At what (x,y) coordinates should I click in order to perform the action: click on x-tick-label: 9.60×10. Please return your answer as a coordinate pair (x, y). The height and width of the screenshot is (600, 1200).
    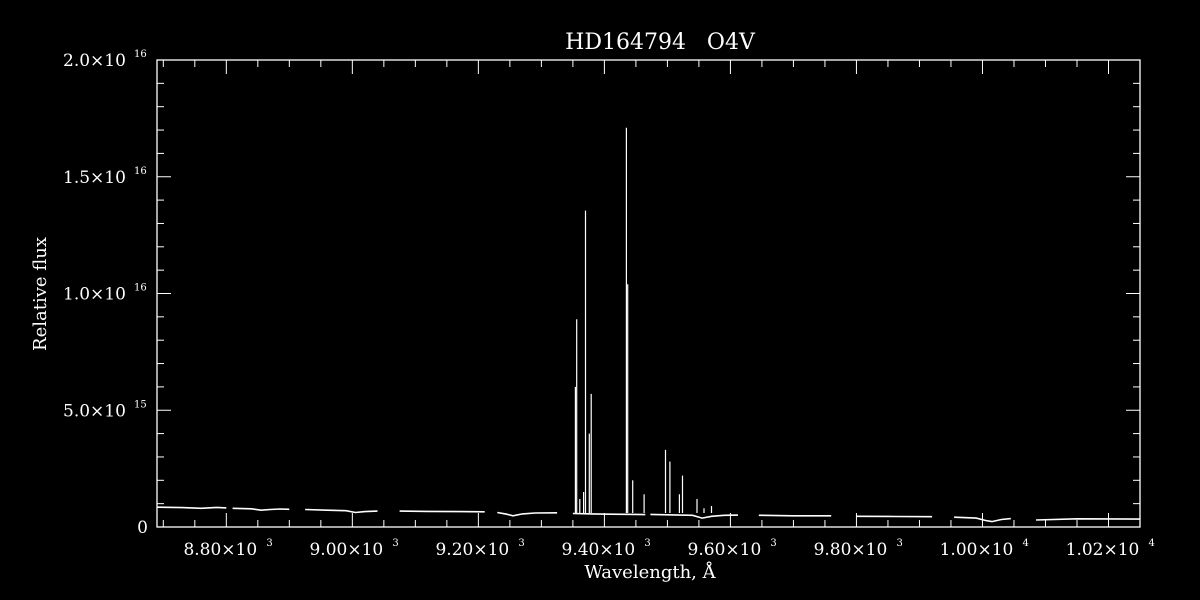
    Looking at the image, I should click on (725, 550).